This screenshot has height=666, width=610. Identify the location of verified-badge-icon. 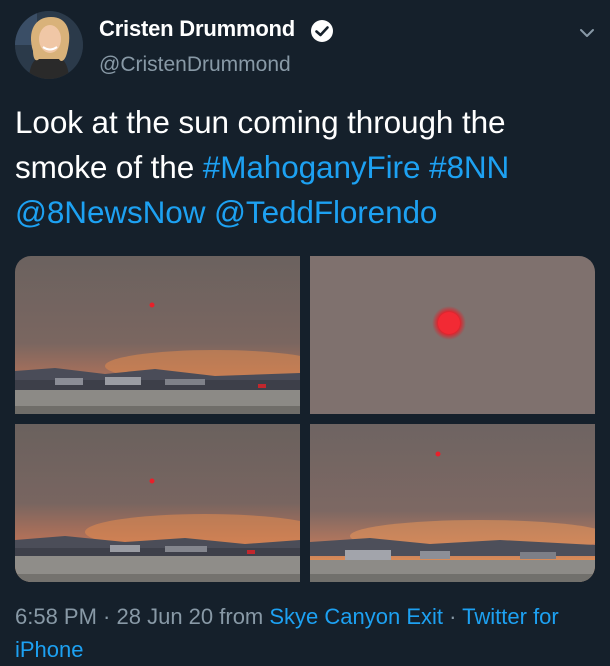
(322, 31).